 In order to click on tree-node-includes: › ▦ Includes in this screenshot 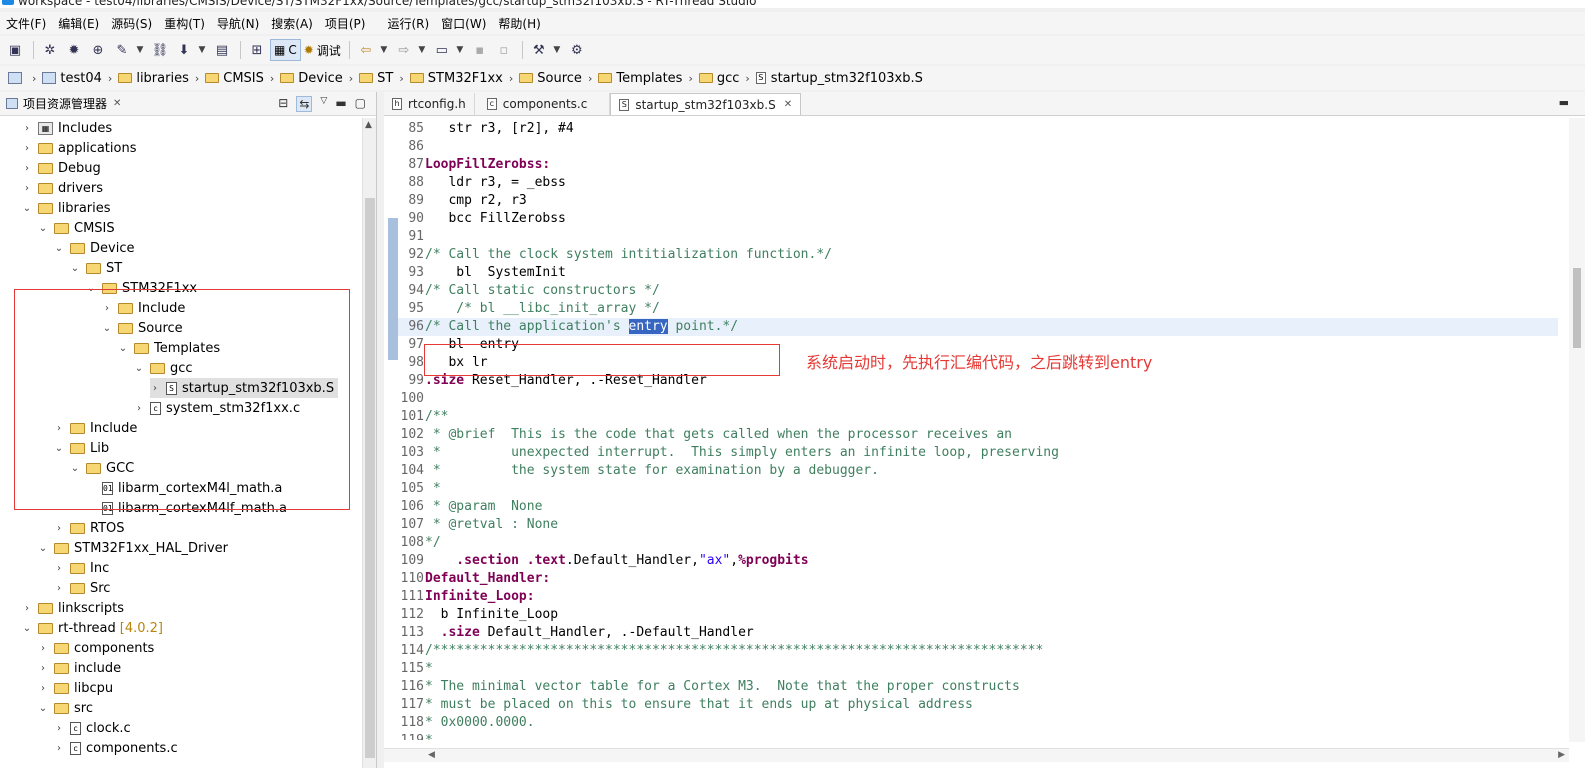, I will do `click(67, 128)`.